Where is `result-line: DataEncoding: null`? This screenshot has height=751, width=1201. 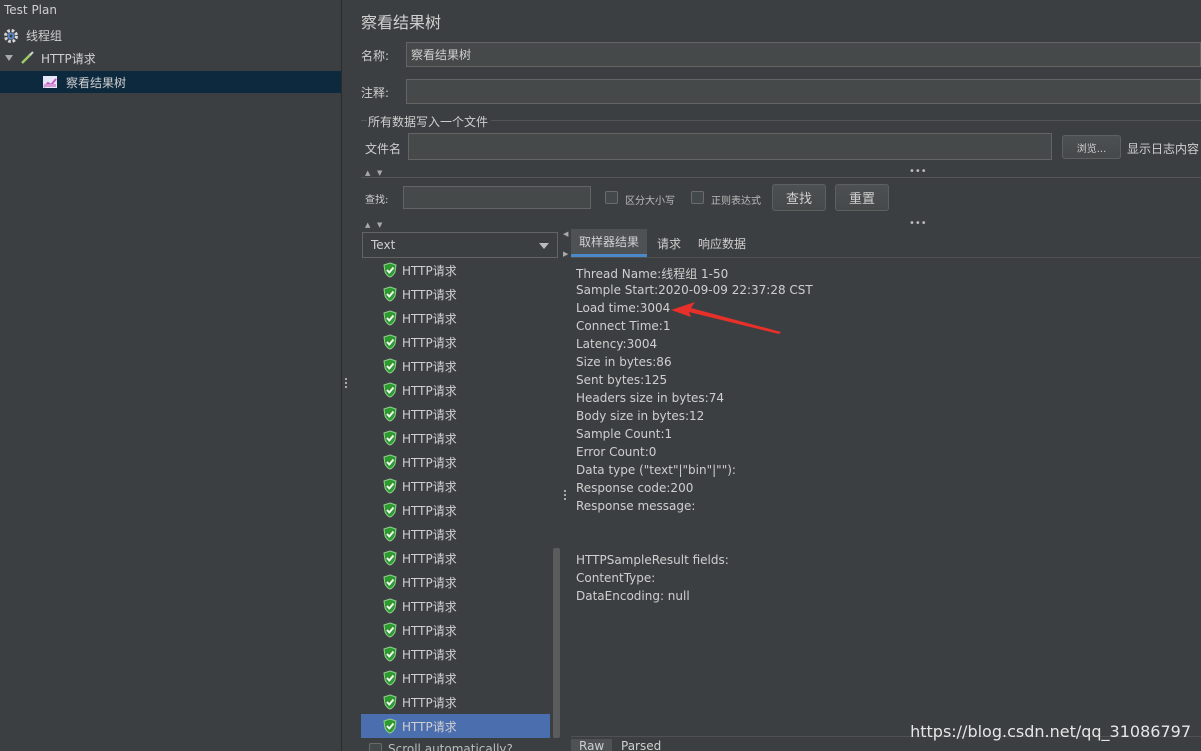
result-line: DataEncoding: null is located at coordinates (633, 596).